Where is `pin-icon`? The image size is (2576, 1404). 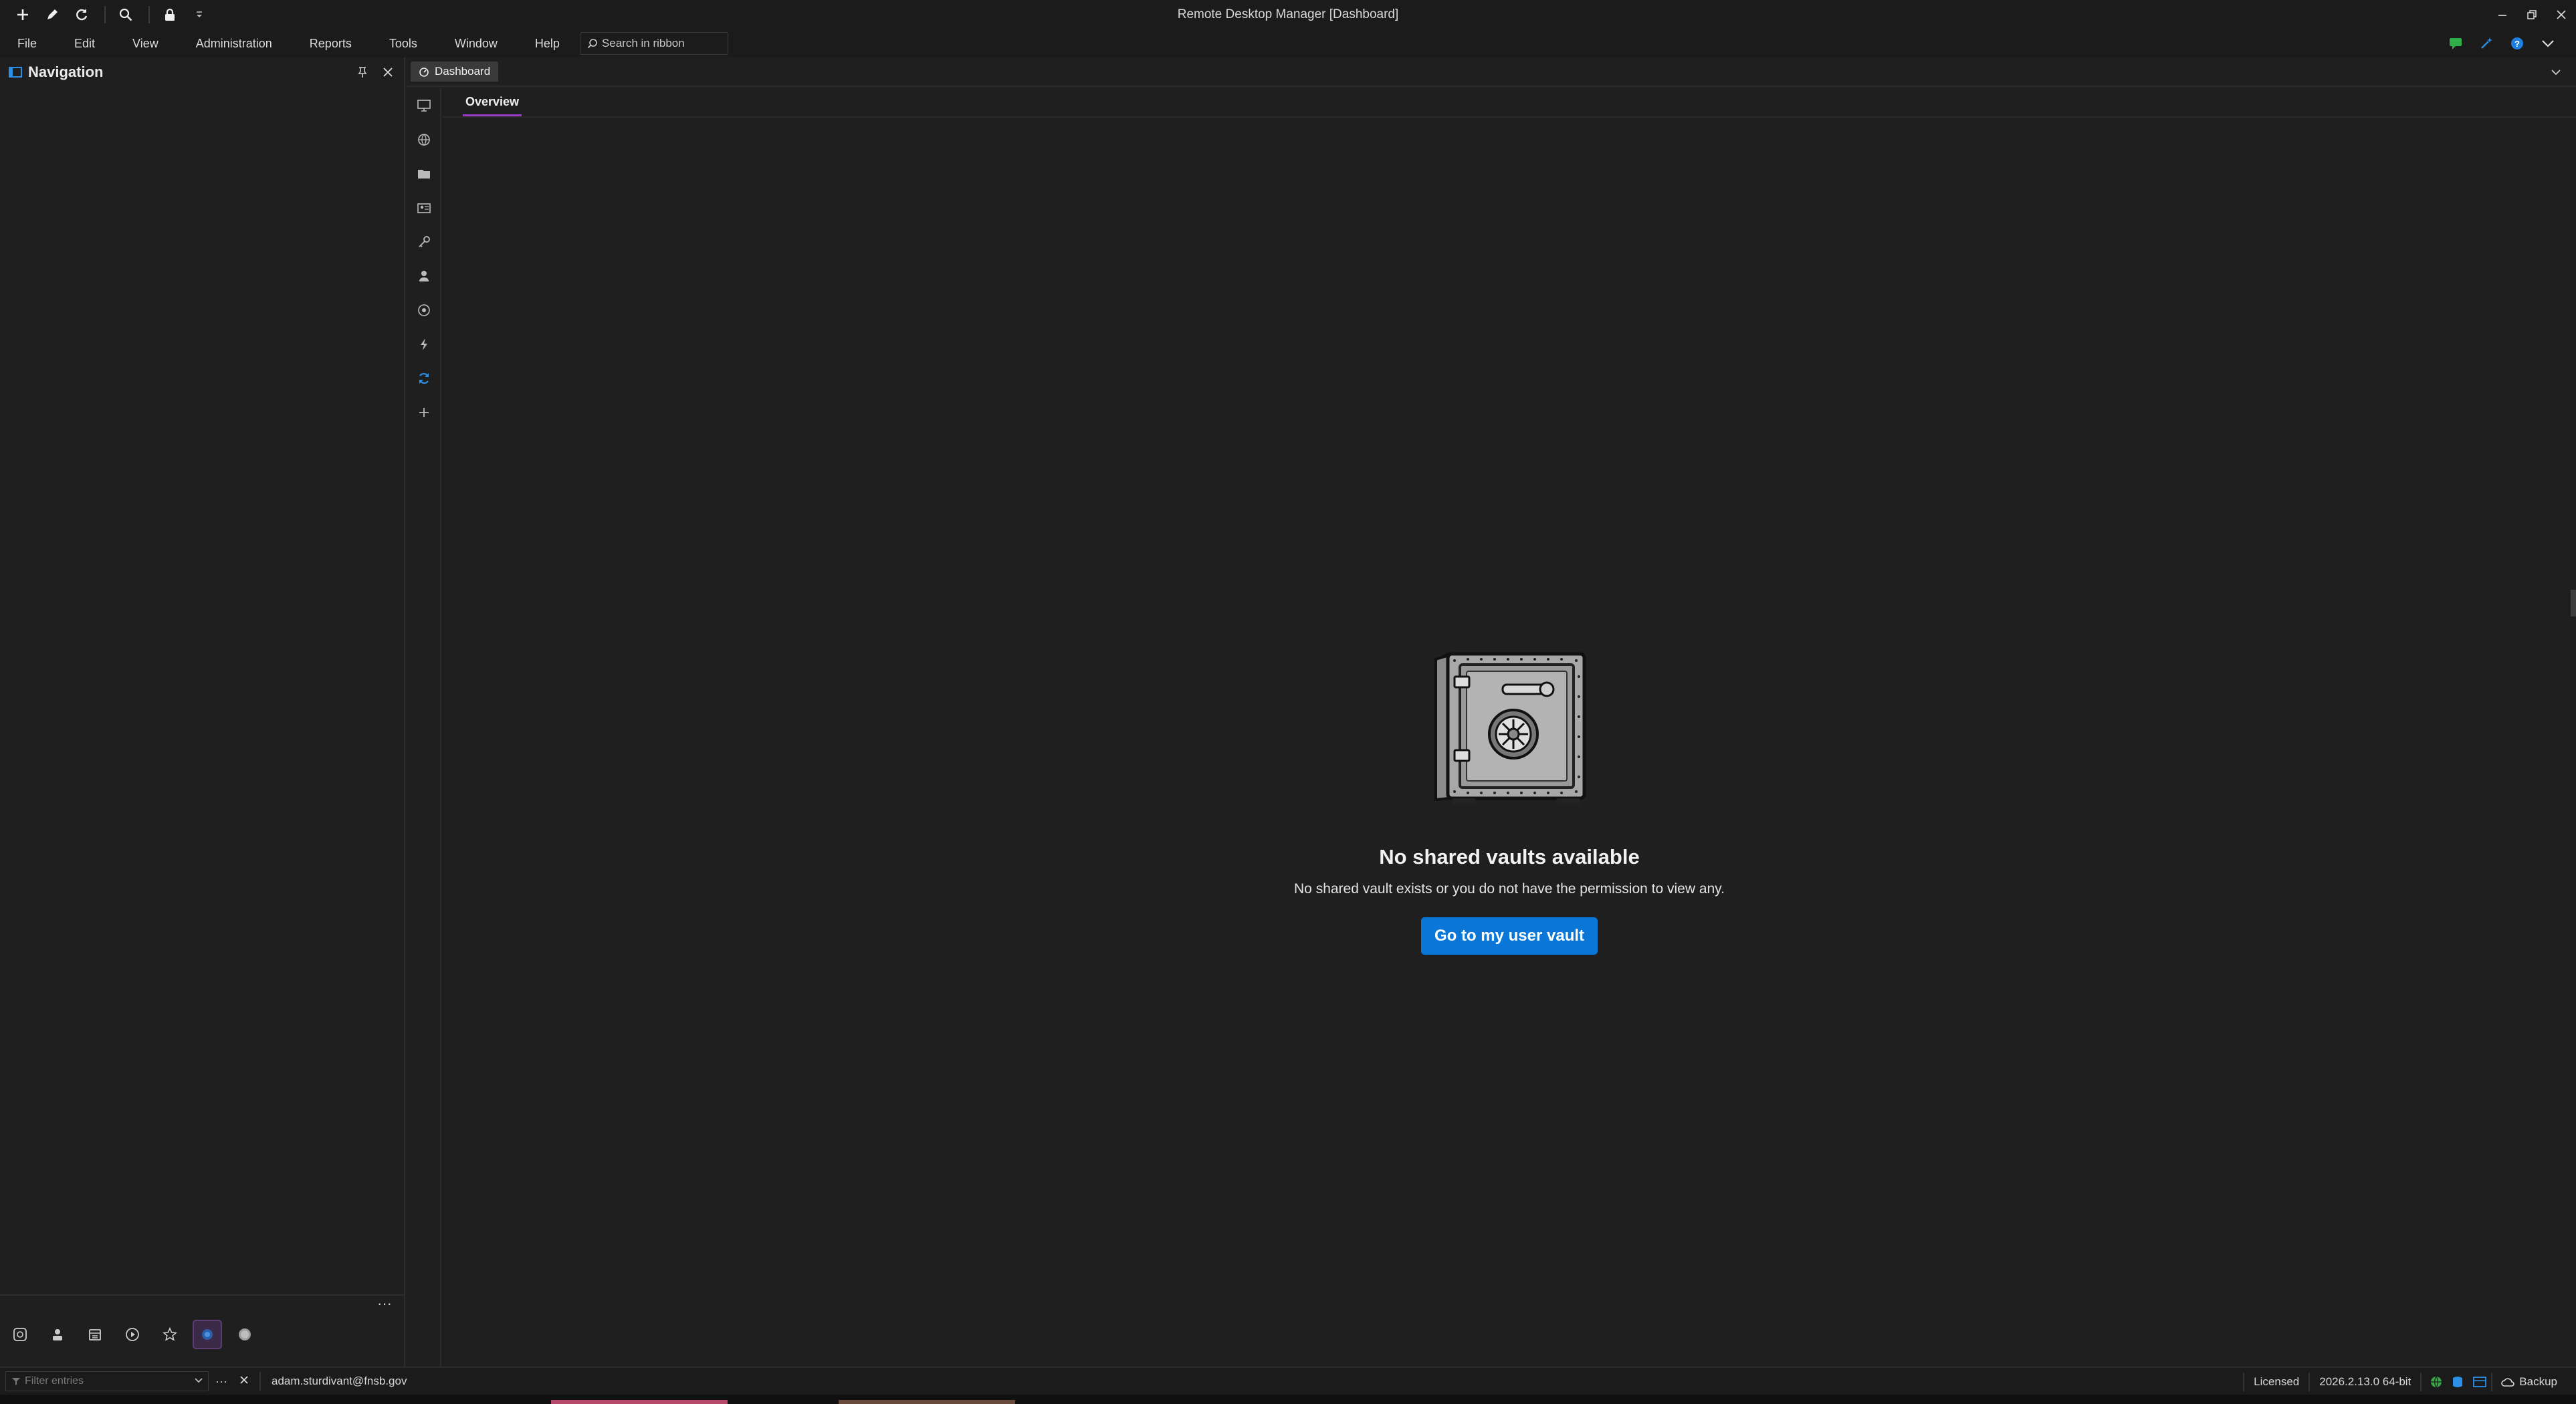
pin-icon is located at coordinates (362, 72).